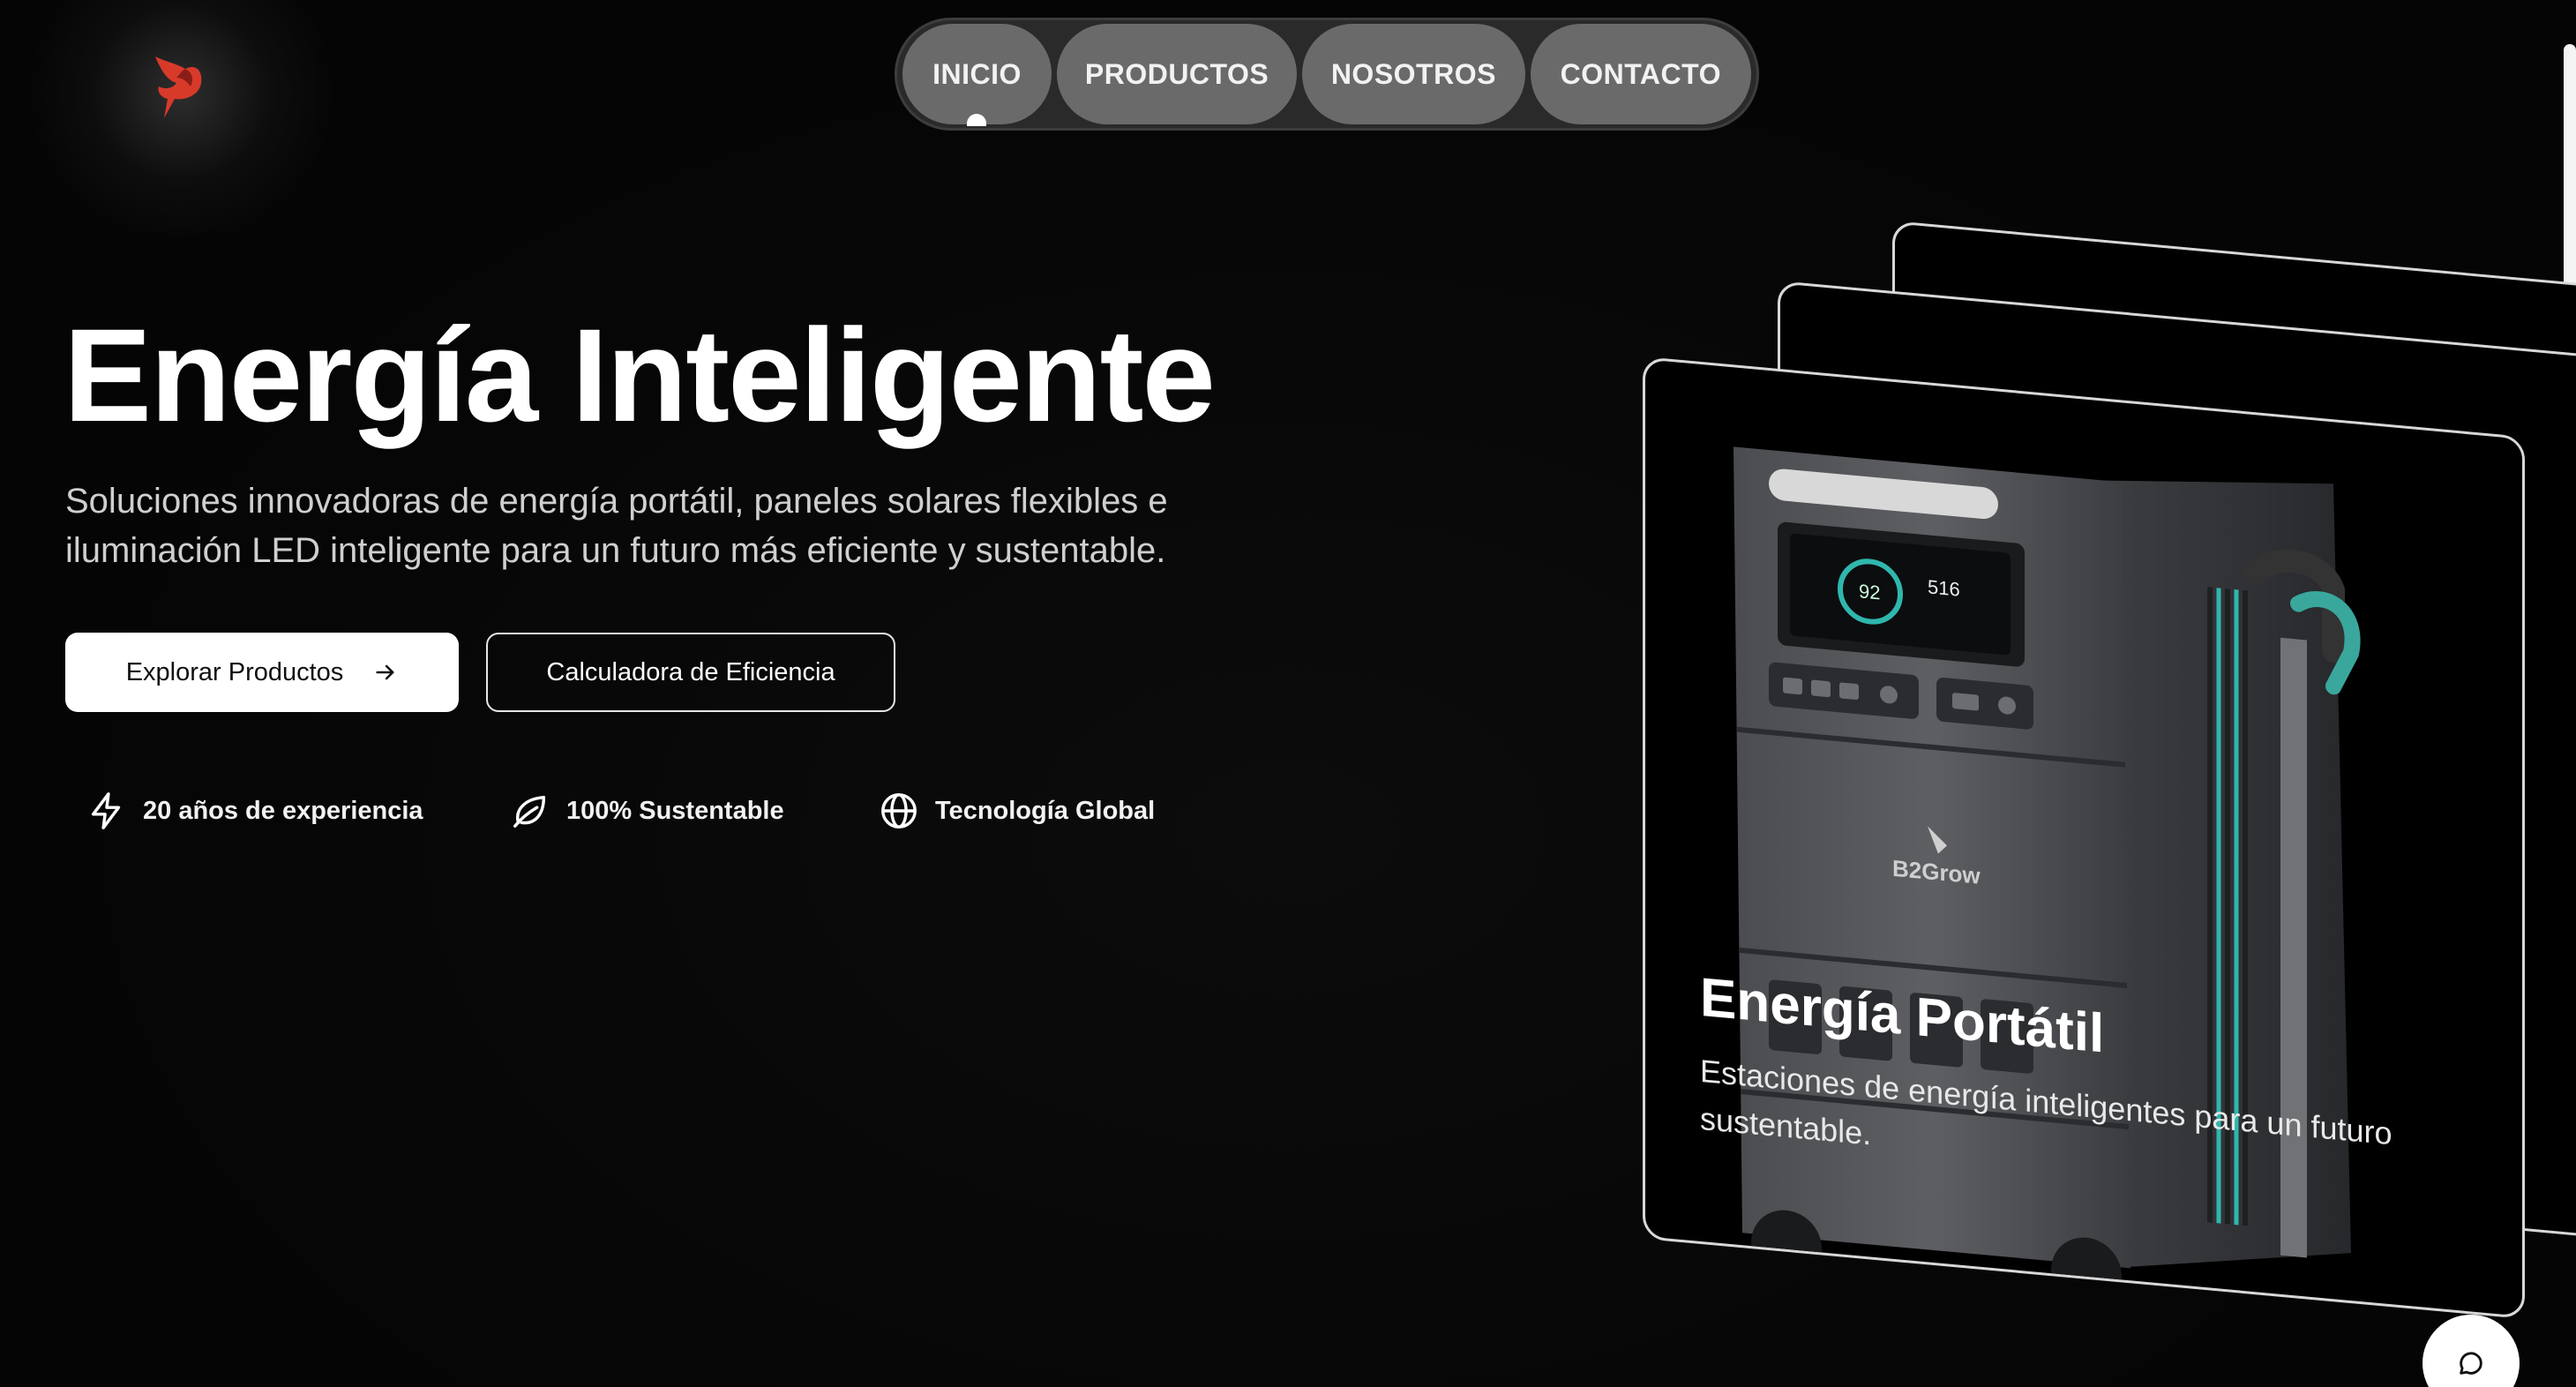 This screenshot has width=2576, height=1387. I want to click on nav-item-label: INICIO, so click(977, 73).